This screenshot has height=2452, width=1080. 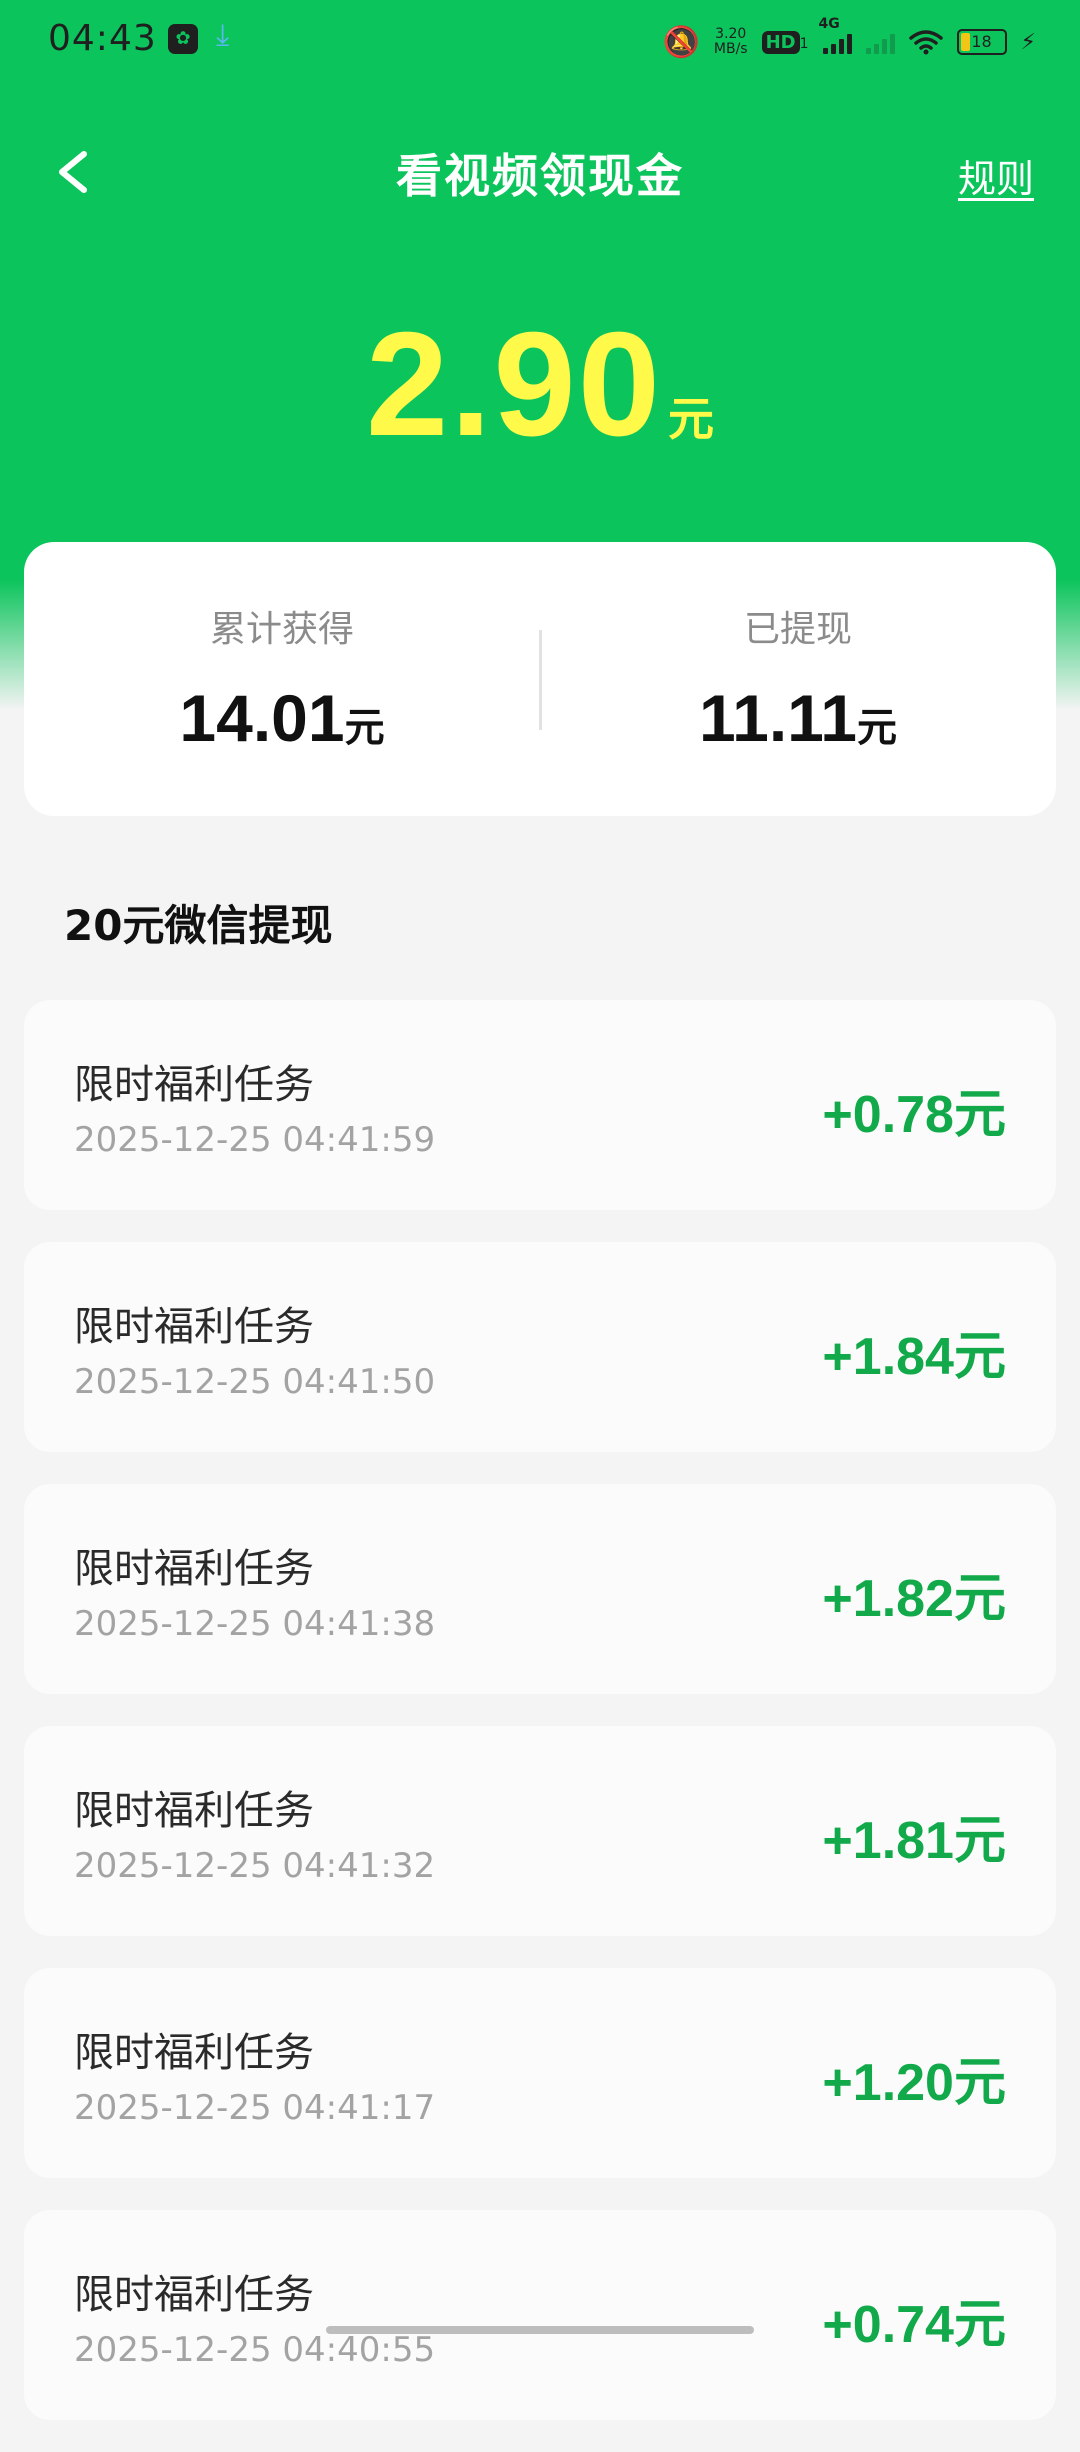 I want to click on wifi-icon, so click(x=925, y=42).